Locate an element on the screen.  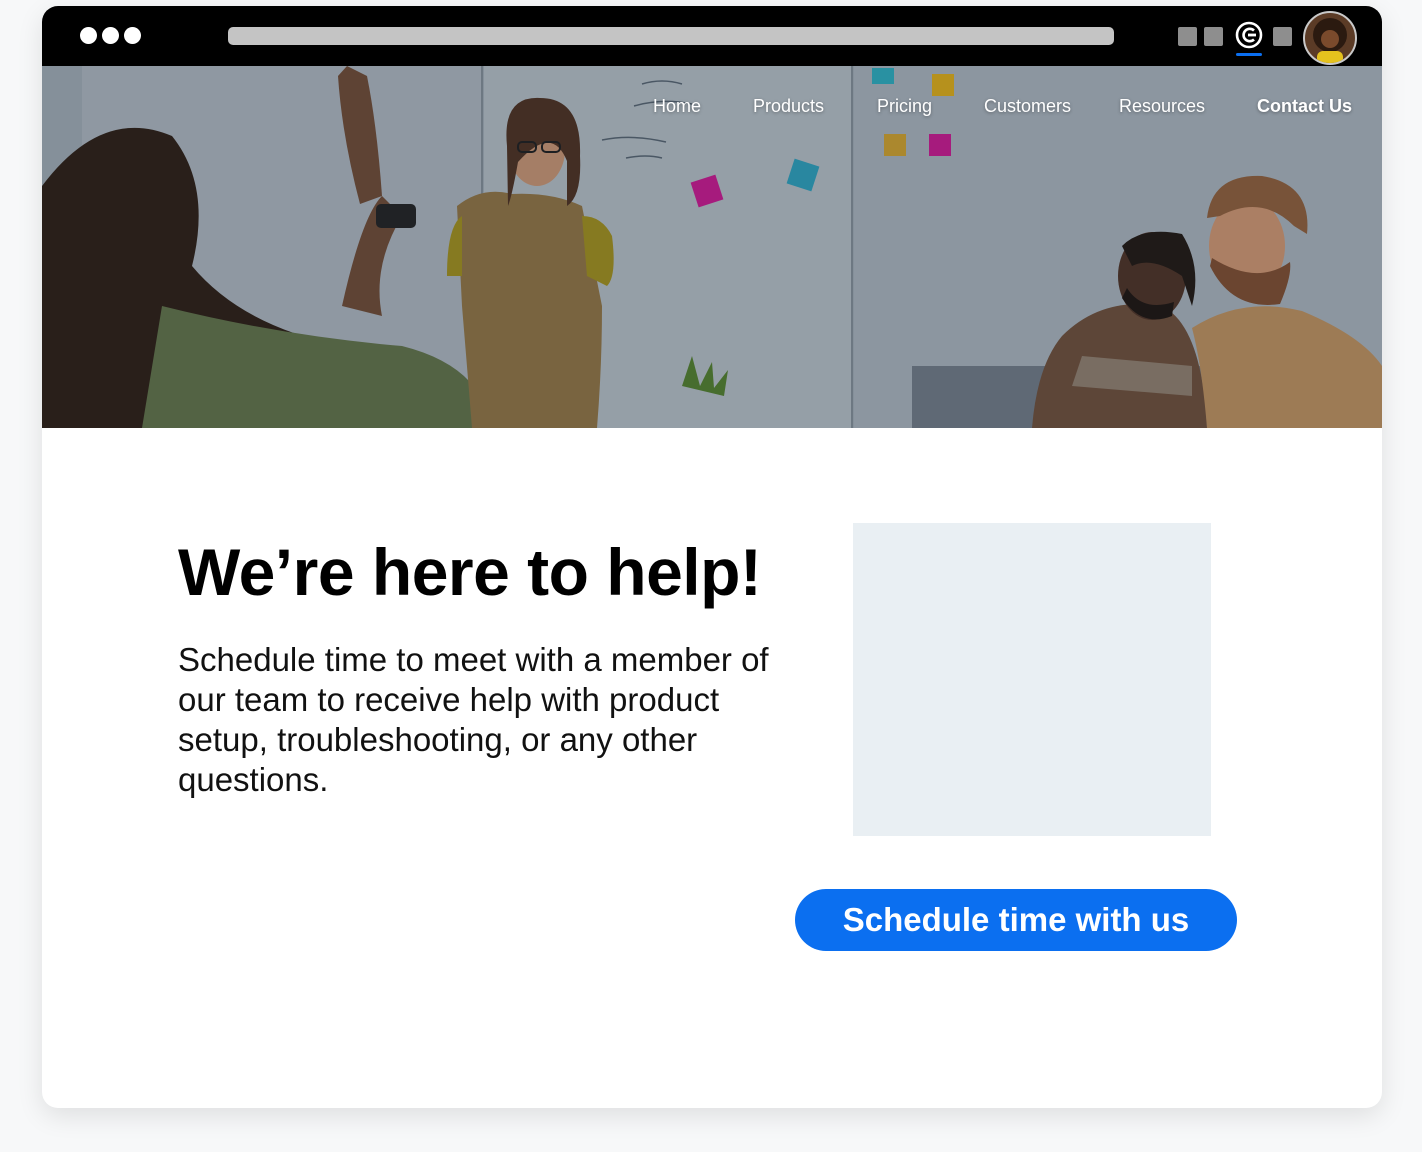
three-dots-icon is located at coordinates (110, 35).